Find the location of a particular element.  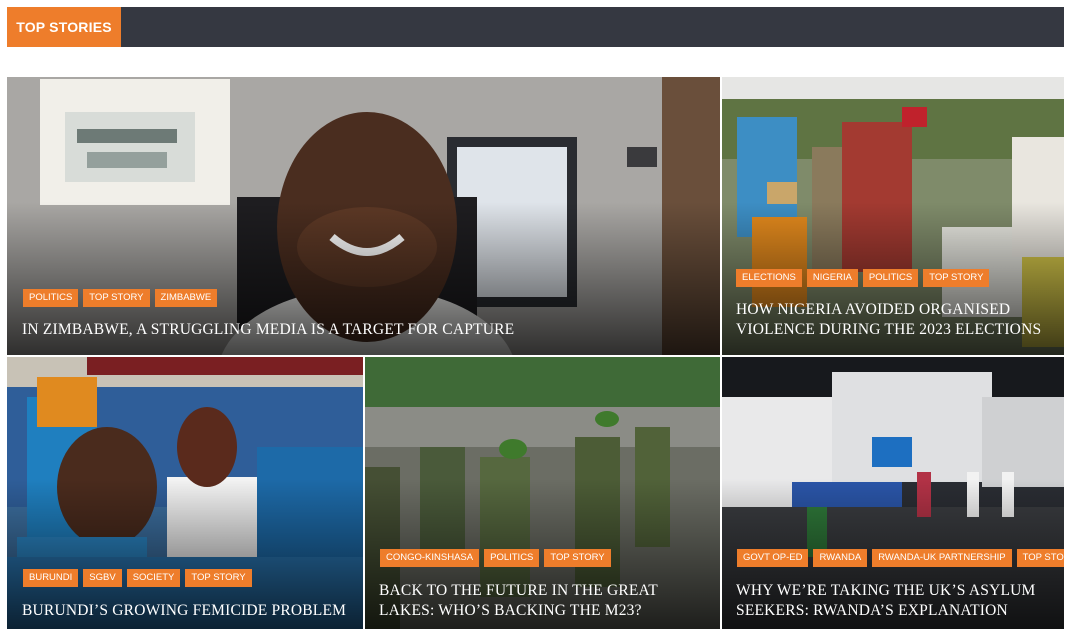

tag-link: ZIMBABWE is located at coordinates (186, 298).